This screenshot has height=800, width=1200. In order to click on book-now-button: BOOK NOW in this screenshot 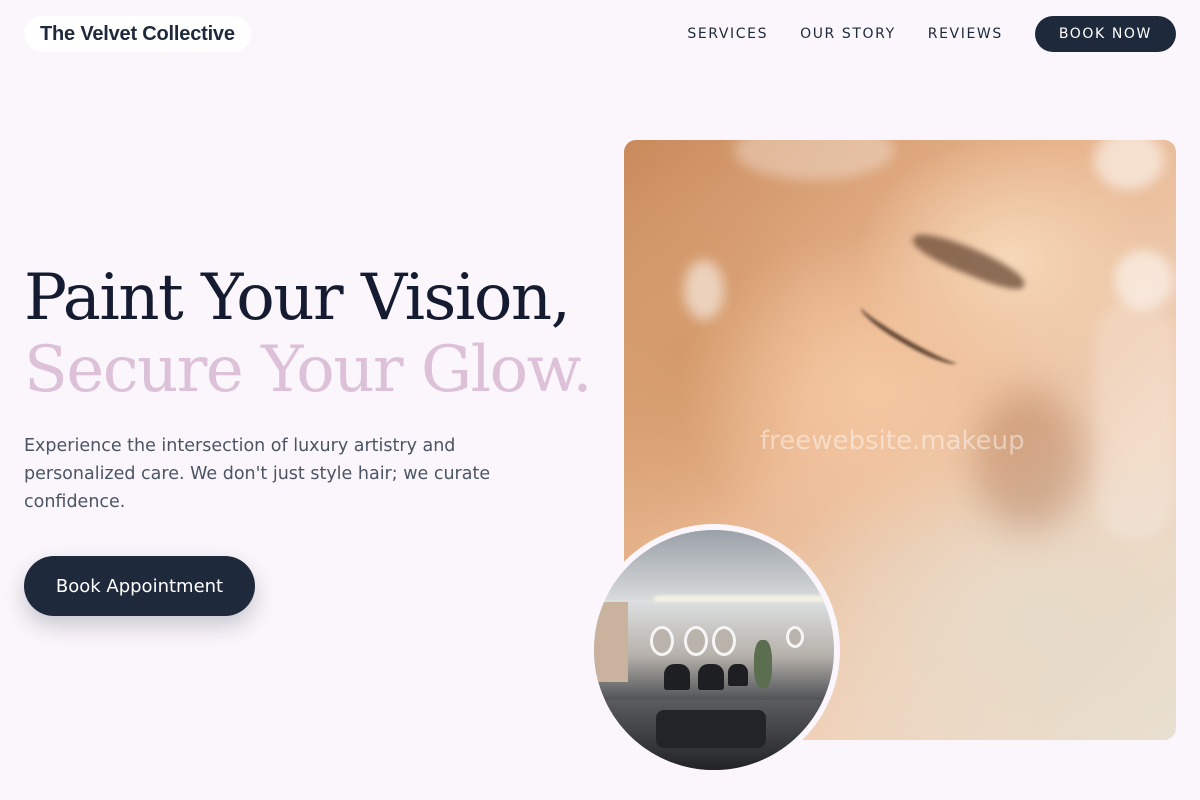, I will do `click(1105, 34)`.